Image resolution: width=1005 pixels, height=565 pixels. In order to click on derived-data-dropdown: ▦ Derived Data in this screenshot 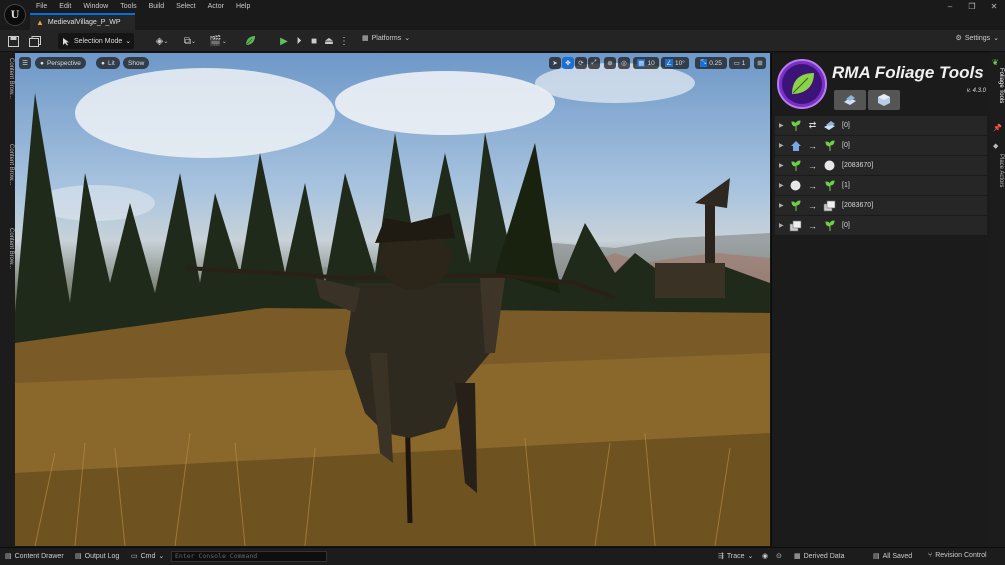, I will do `click(819, 556)`.